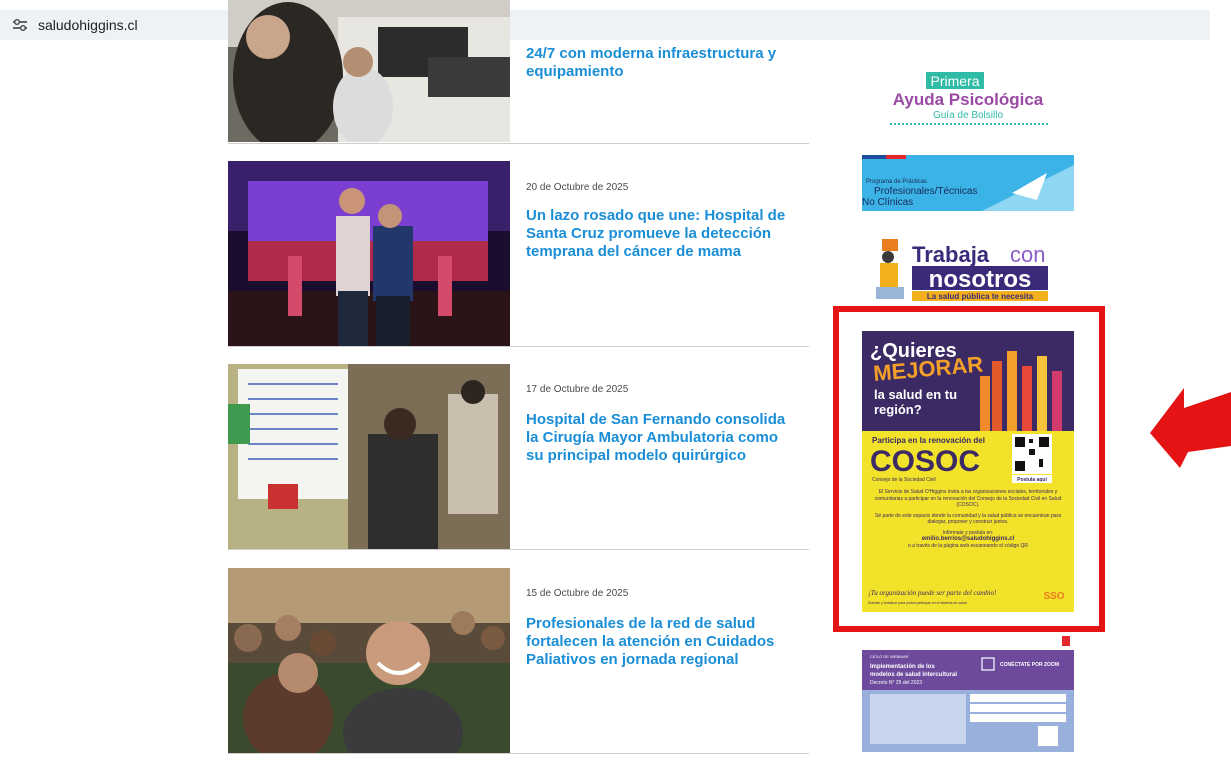 This screenshot has height=770, width=1231. What do you see at coordinates (954, 81) in the screenshot?
I see `psico-line1: Primera` at bounding box center [954, 81].